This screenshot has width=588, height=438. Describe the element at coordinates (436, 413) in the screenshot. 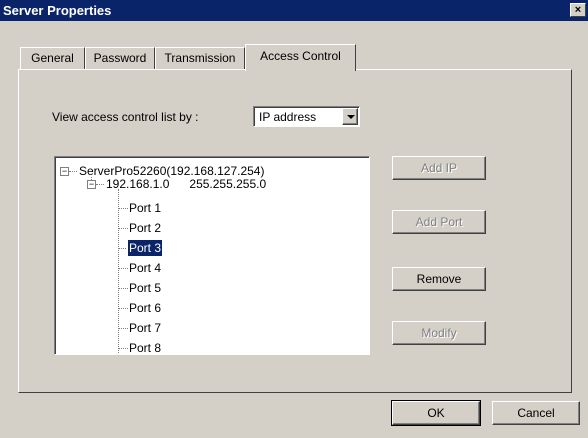

I see `ok-button: OK` at that location.